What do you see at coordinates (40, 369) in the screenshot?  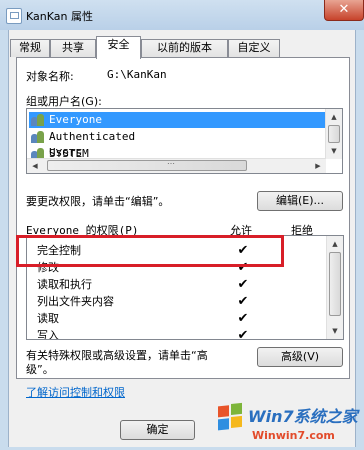 I see `advanced-instruction-cont: 级”。` at bounding box center [40, 369].